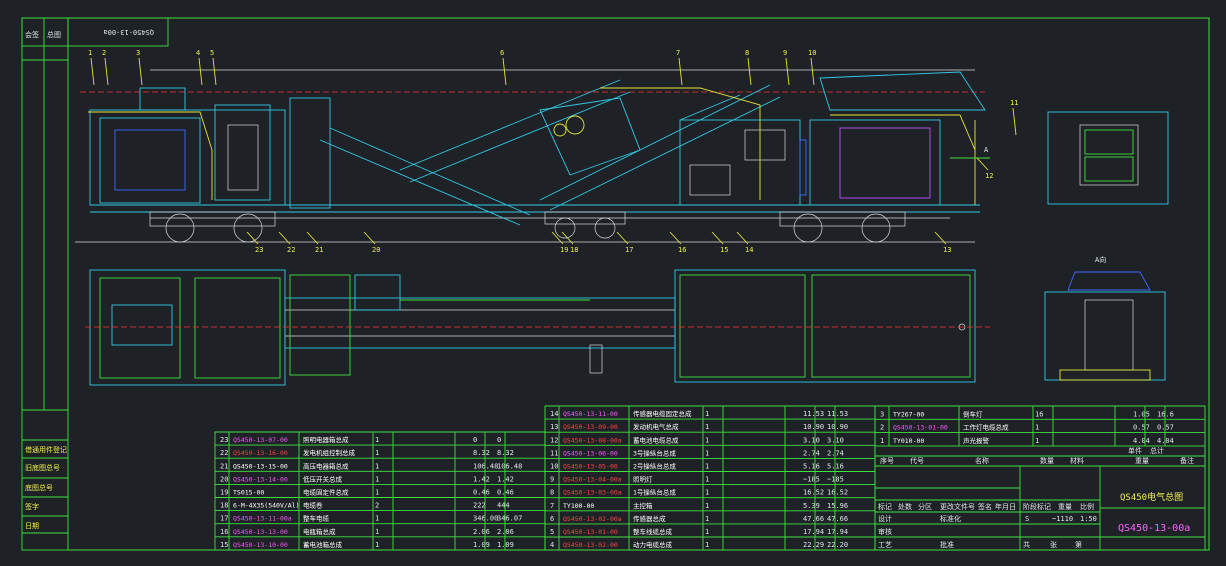 The height and width of the screenshot is (566, 1226). I want to click on callout-1: 1, so click(90, 53).